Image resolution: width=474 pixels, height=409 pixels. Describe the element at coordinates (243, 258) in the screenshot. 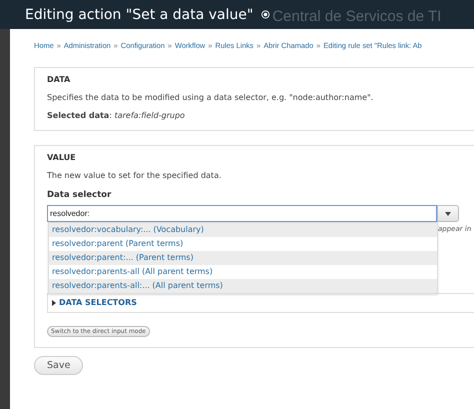

I see `suggestion-item: resolvedor:parent:... (Parent terms)` at that location.